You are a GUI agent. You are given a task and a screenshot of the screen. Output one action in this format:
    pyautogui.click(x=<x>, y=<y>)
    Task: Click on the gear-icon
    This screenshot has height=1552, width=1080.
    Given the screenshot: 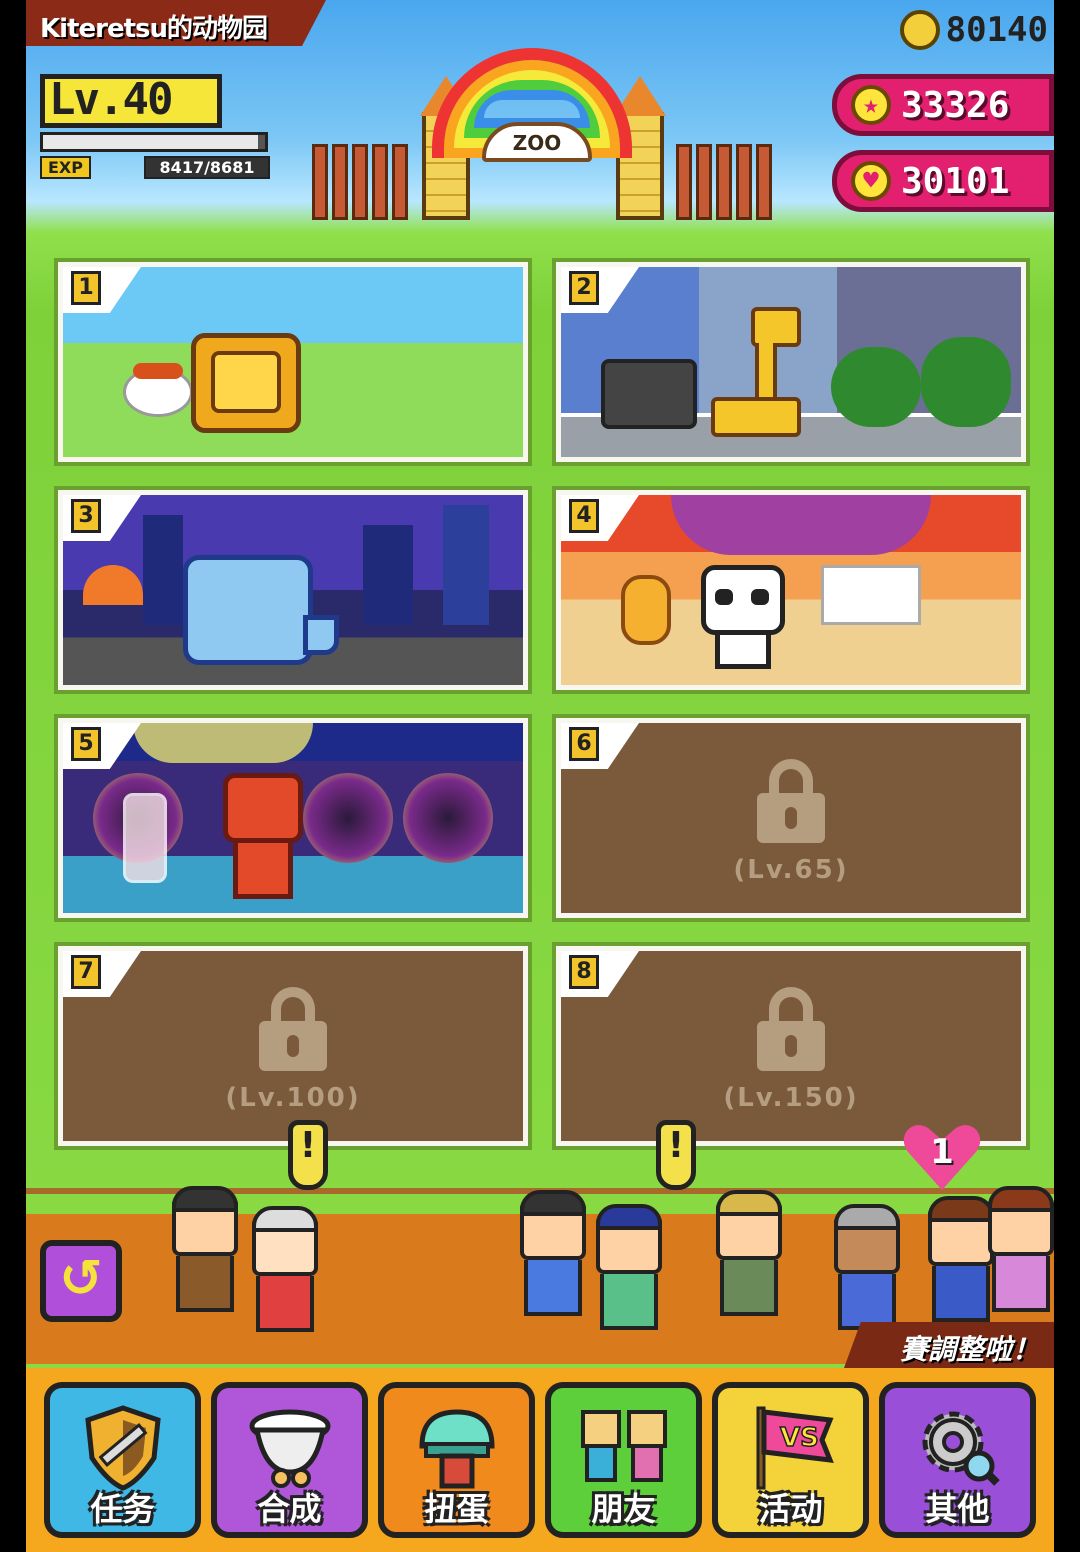 What is the action you would take?
    pyautogui.click(x=961, y=1448)
    